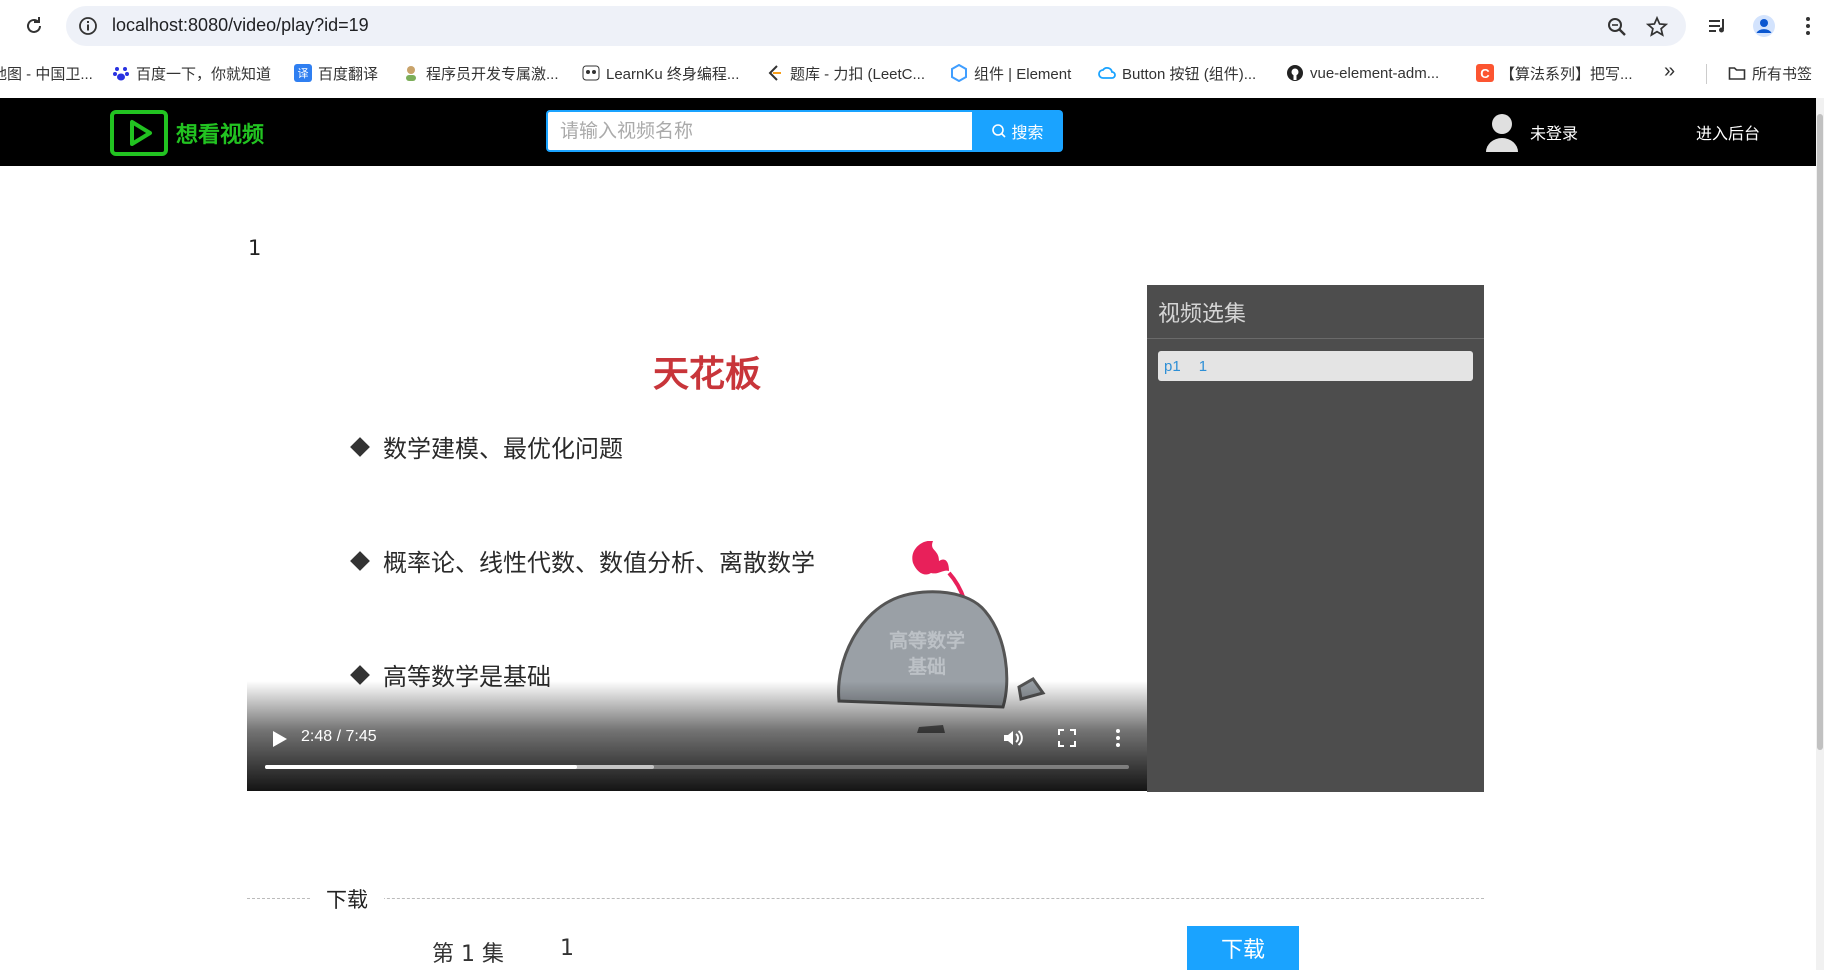 Image resolution: width=1824 pixels, height=970 pixels. Describe the element at coordinates (348, 74) in the screenshot. I see `bookmark-label: 百度翻译` at that location.